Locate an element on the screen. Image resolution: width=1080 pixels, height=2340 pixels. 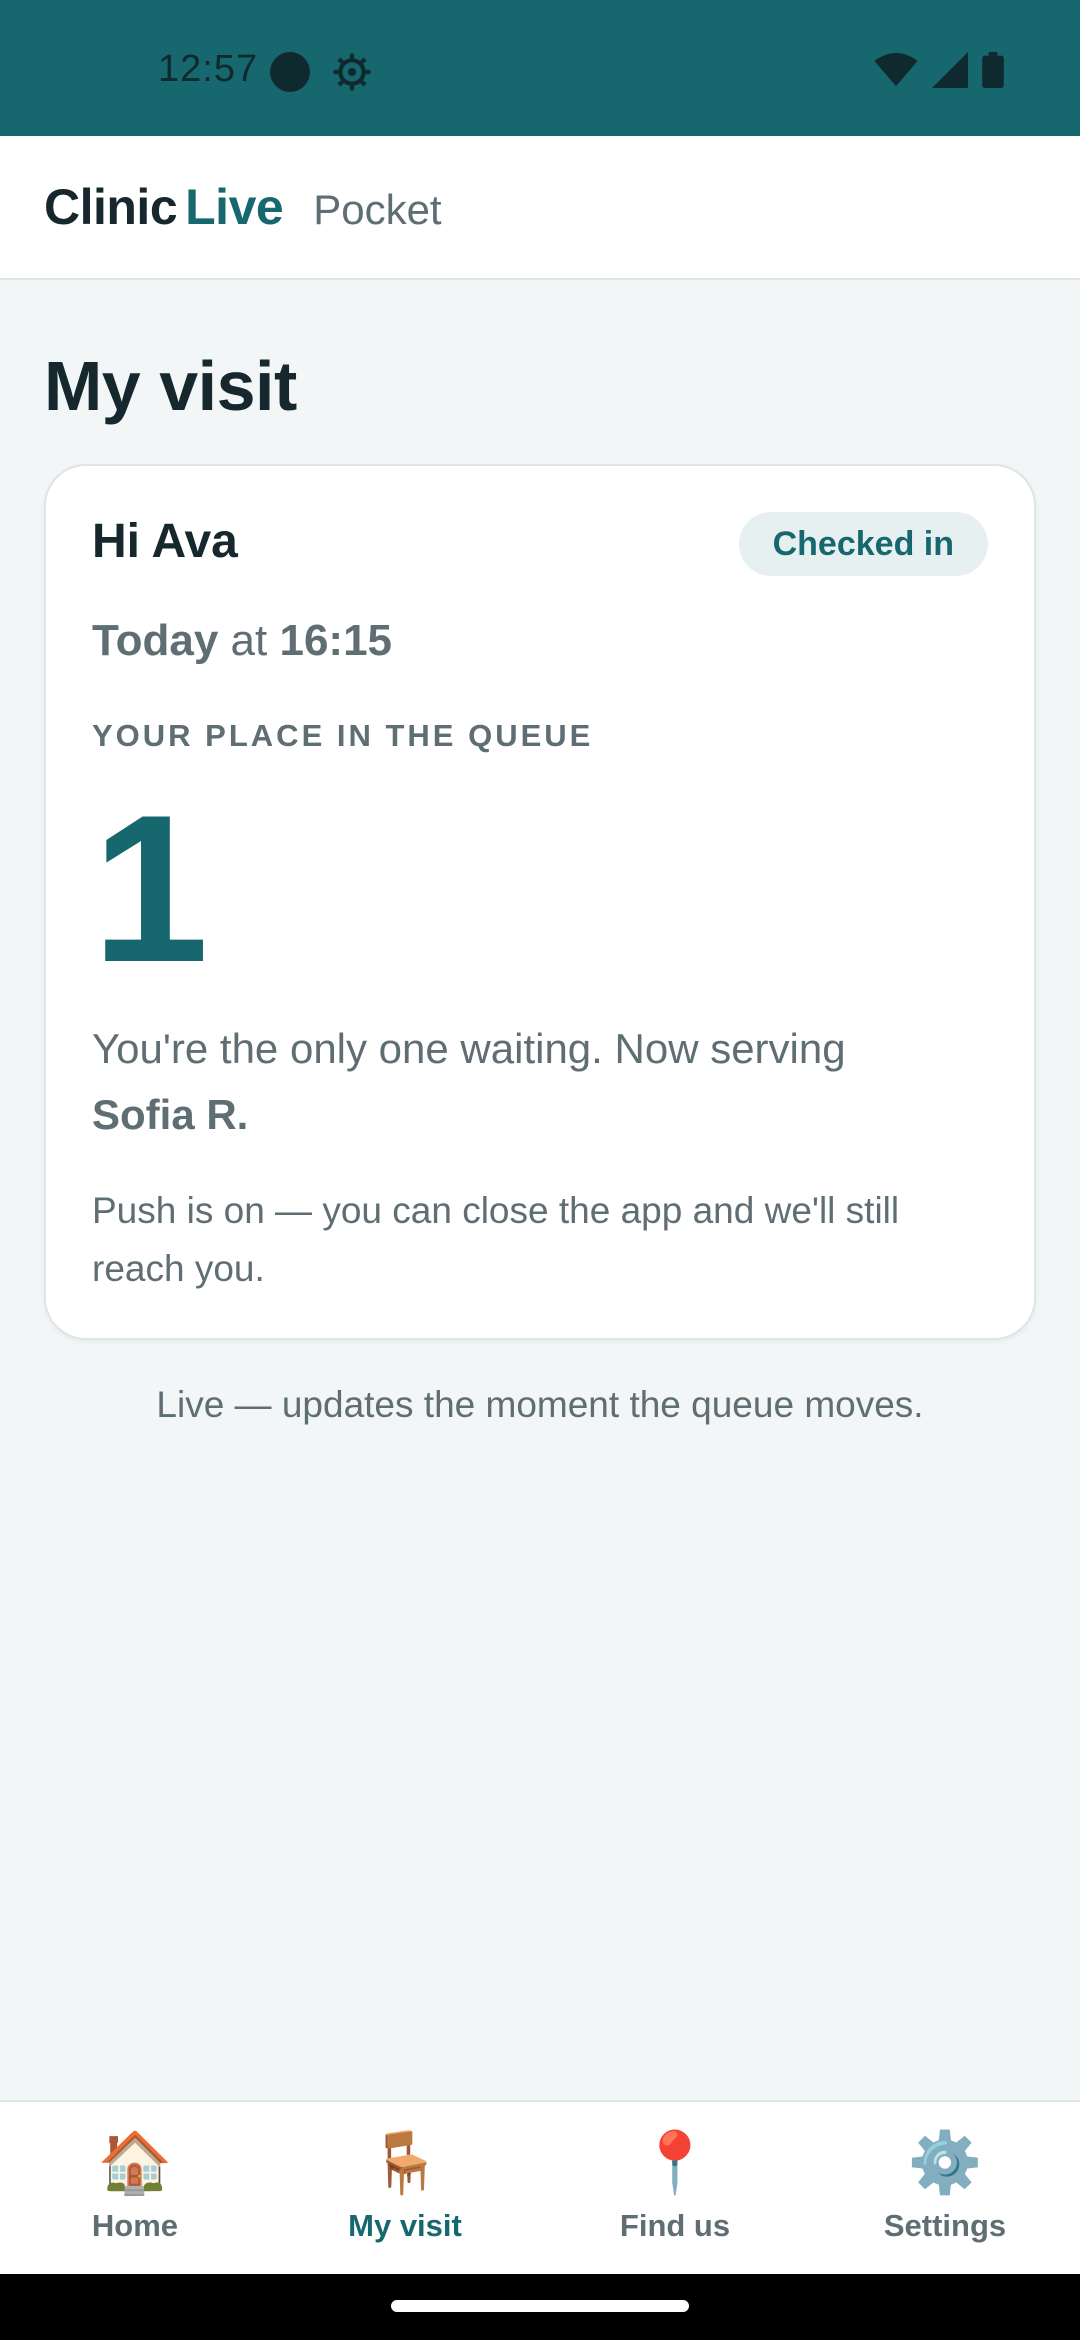
bottom-nav: 🏠 Home 🪑 My visit 📍 Find us ⚙️ Settings is located at coordinates (540, 2187).